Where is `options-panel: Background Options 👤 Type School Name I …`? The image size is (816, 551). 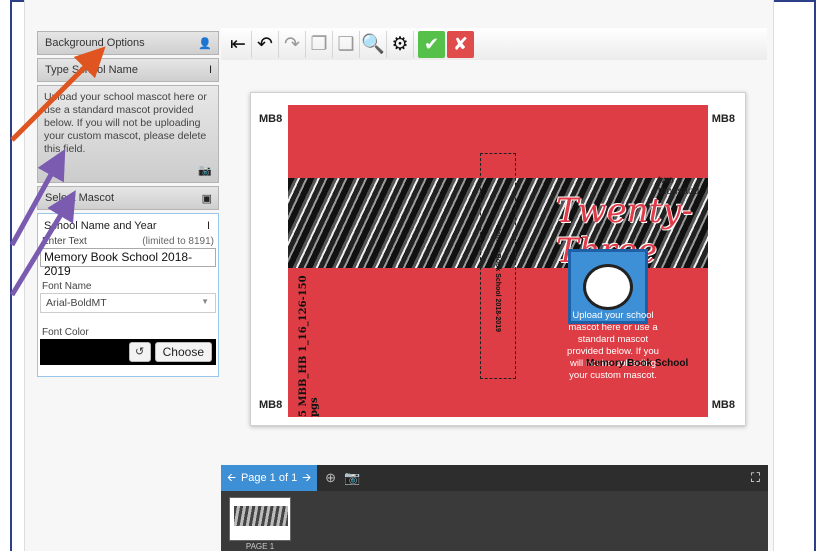
options-panel: Background Options 👤 Type School Name I … is located at coordinates (128, 204).